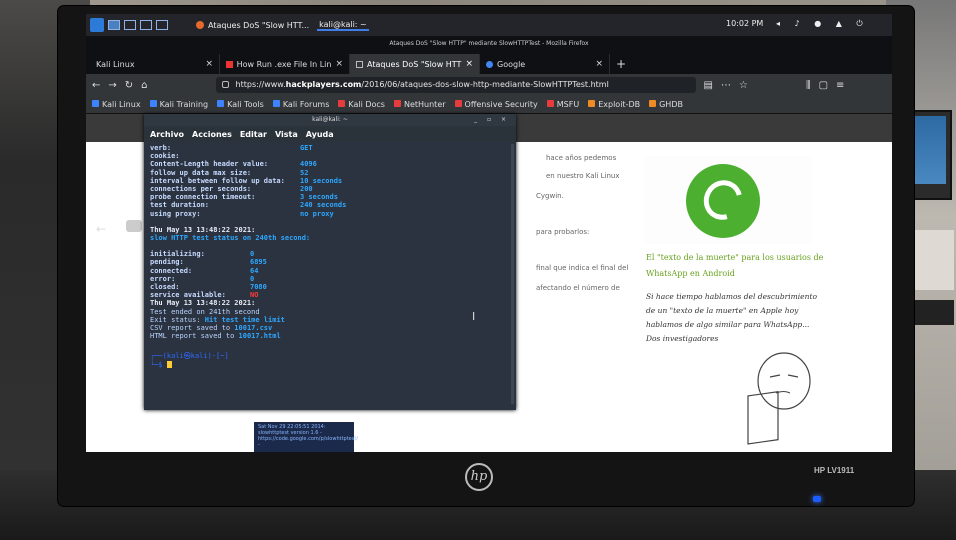 The image size is (956, 540). Describe the element at coordinates (578, 288) in the screenshot. I see `article-text: afectando el número de` at that location.